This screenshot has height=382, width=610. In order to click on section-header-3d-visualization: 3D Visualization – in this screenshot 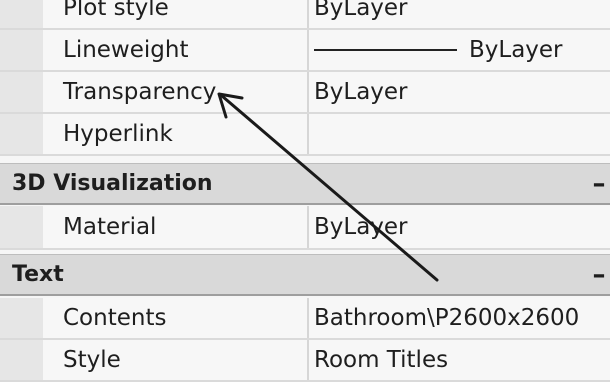, I will do `click(305, 184)`.